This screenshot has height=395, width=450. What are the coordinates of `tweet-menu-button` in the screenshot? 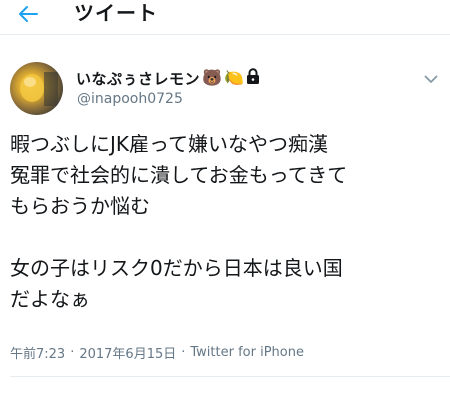 It's located at (431, 79).